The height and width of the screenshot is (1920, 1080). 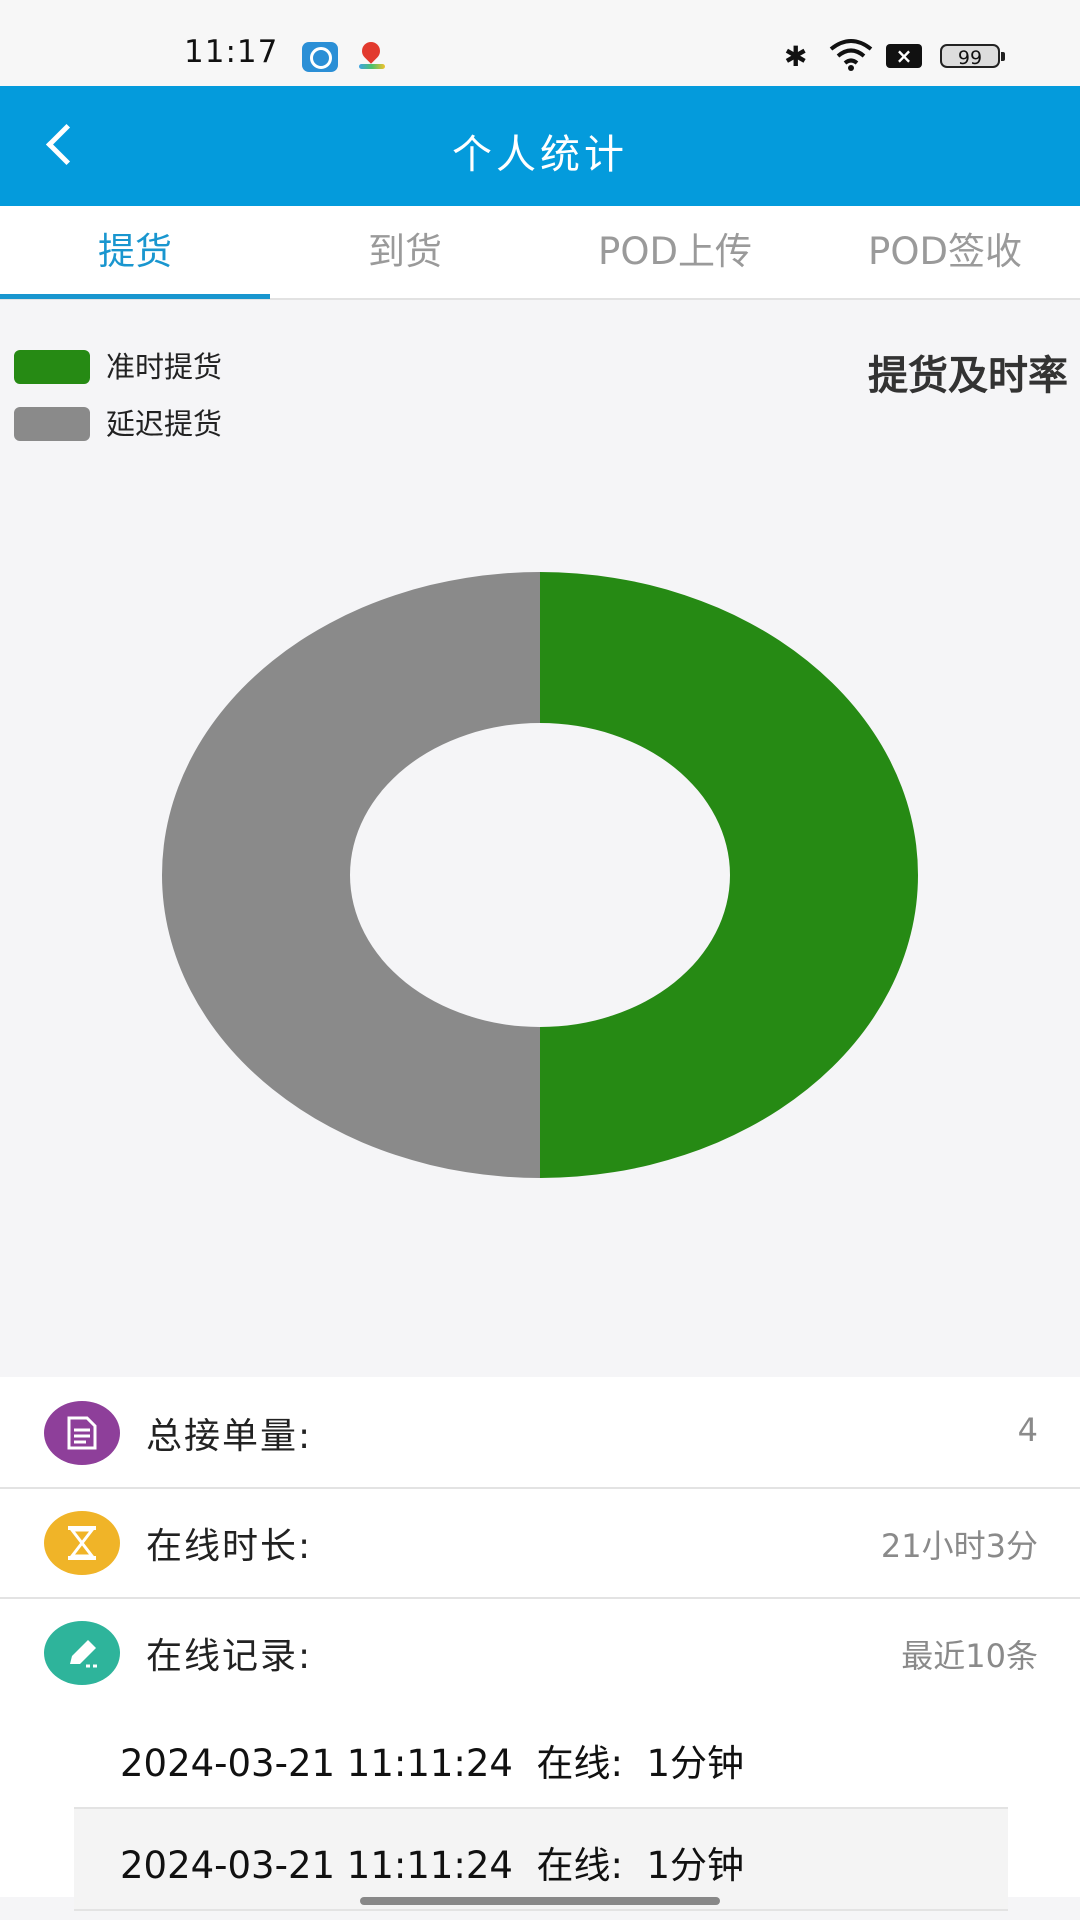 What do you see at coordinates (540, 1543) in the screenshot?
I see `stat-row-online-duration: 在线时长: 21小时3分` at bounding box center [540, 1543].